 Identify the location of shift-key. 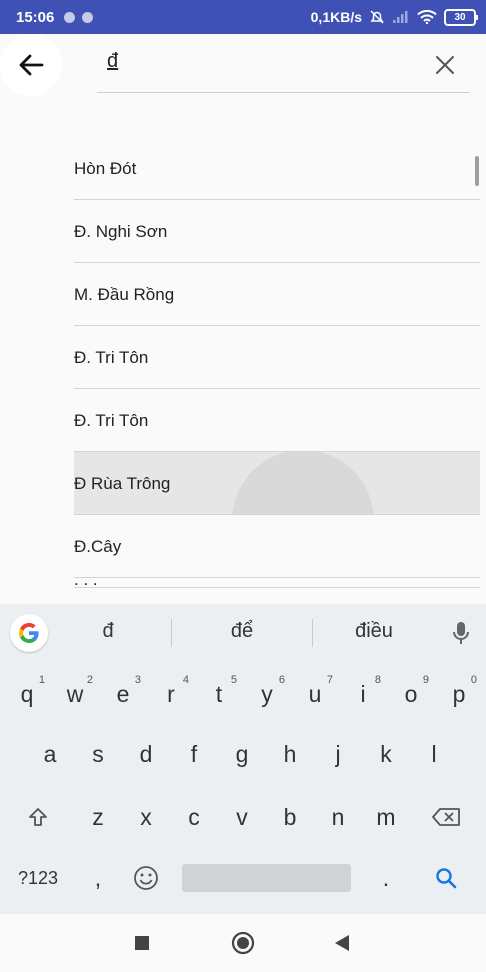
(38, 817).